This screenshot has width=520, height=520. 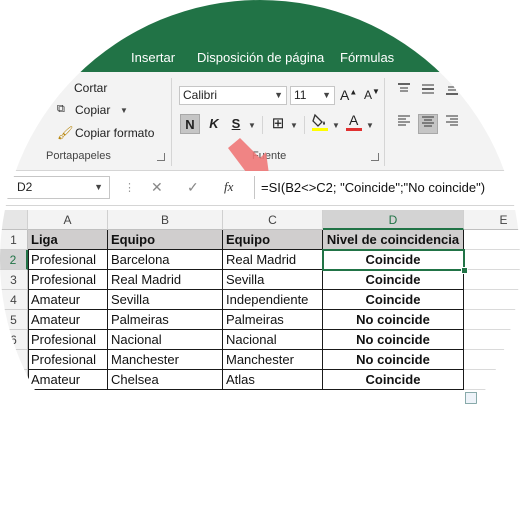 What do you see at coordinates (354, 122) in the screenshot?
I see `font-color-icon: A` at bounding box center [354, 122].